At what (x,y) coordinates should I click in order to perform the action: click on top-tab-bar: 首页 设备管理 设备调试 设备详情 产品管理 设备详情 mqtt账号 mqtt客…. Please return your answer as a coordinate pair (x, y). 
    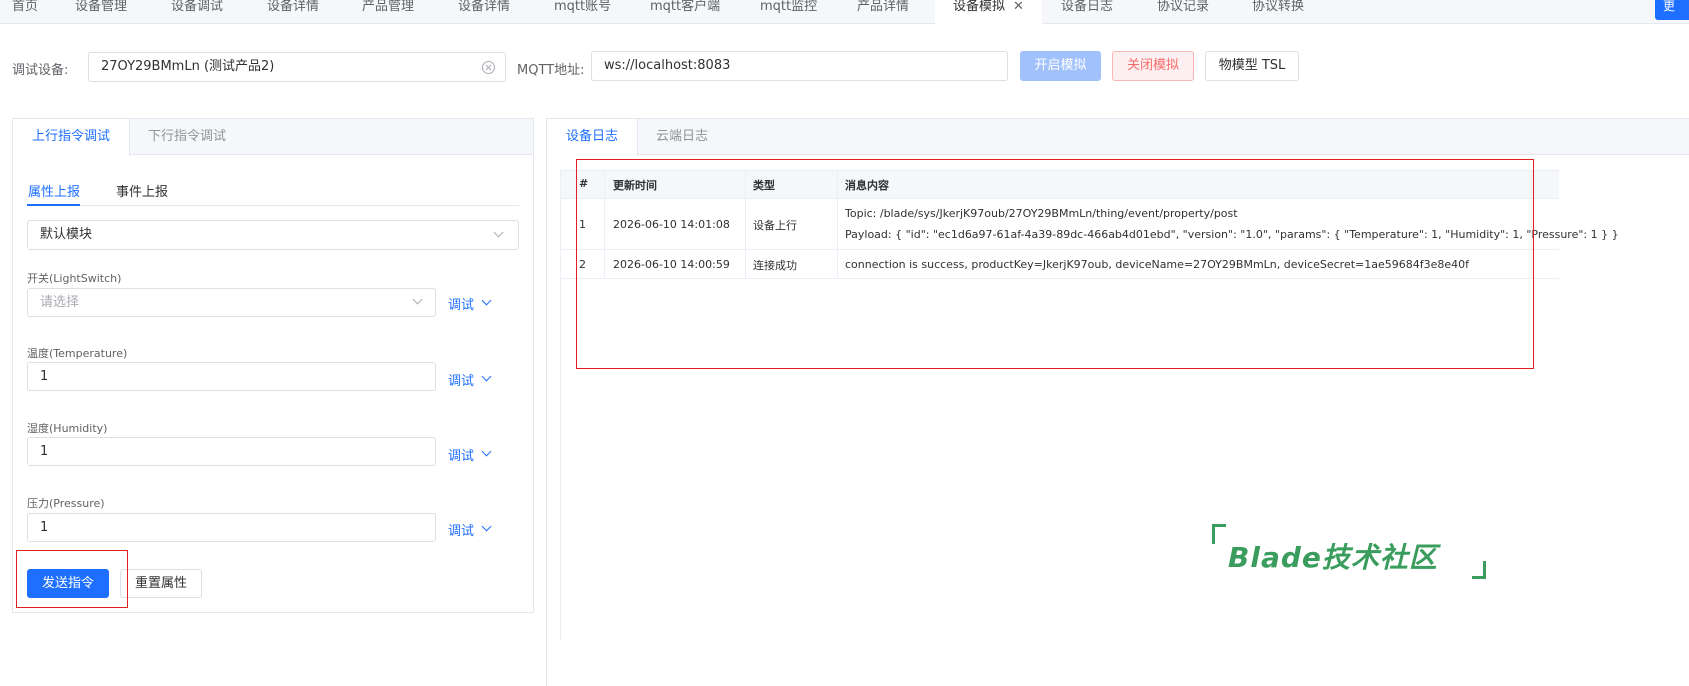
    Looking at the image, I should click on (844, 12).